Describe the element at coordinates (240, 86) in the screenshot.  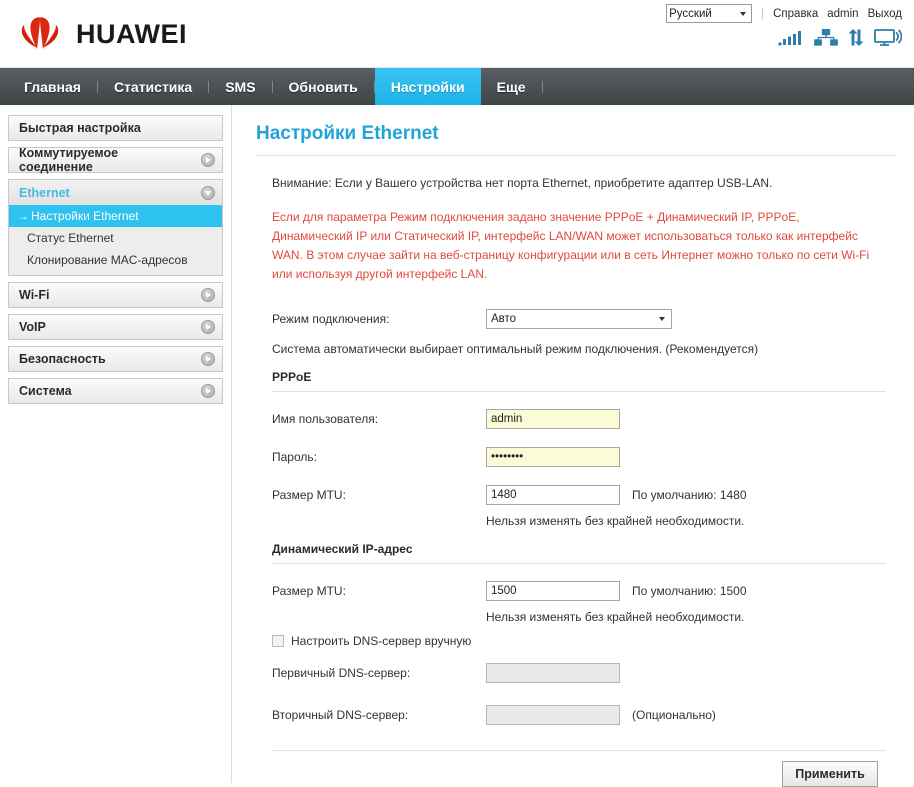
I see `nav-item-sms: SMS` at that location.